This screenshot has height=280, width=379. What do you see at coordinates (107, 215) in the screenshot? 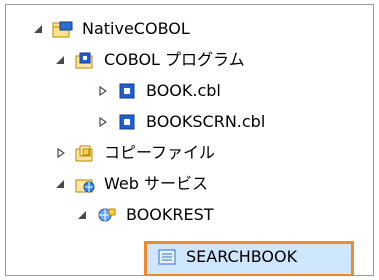
I see `web-service-icon` at bounding box center [107, 215].